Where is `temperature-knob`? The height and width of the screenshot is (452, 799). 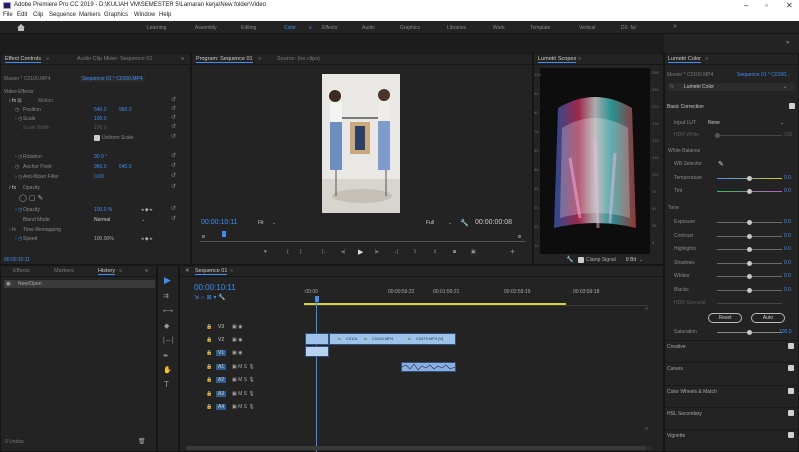
temperature-knob is located at coordinates (749, 178).